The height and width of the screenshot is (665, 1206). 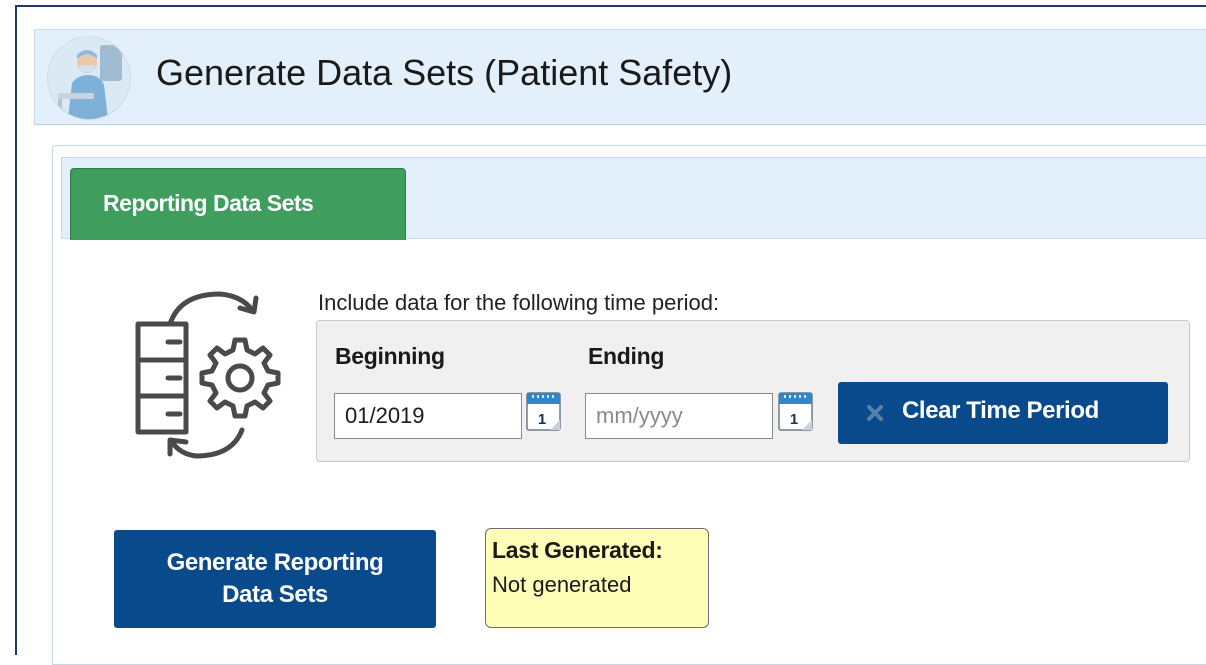 I want to click on clear-time-period-label: Clear Time Period, so click(x=1000, y=410).